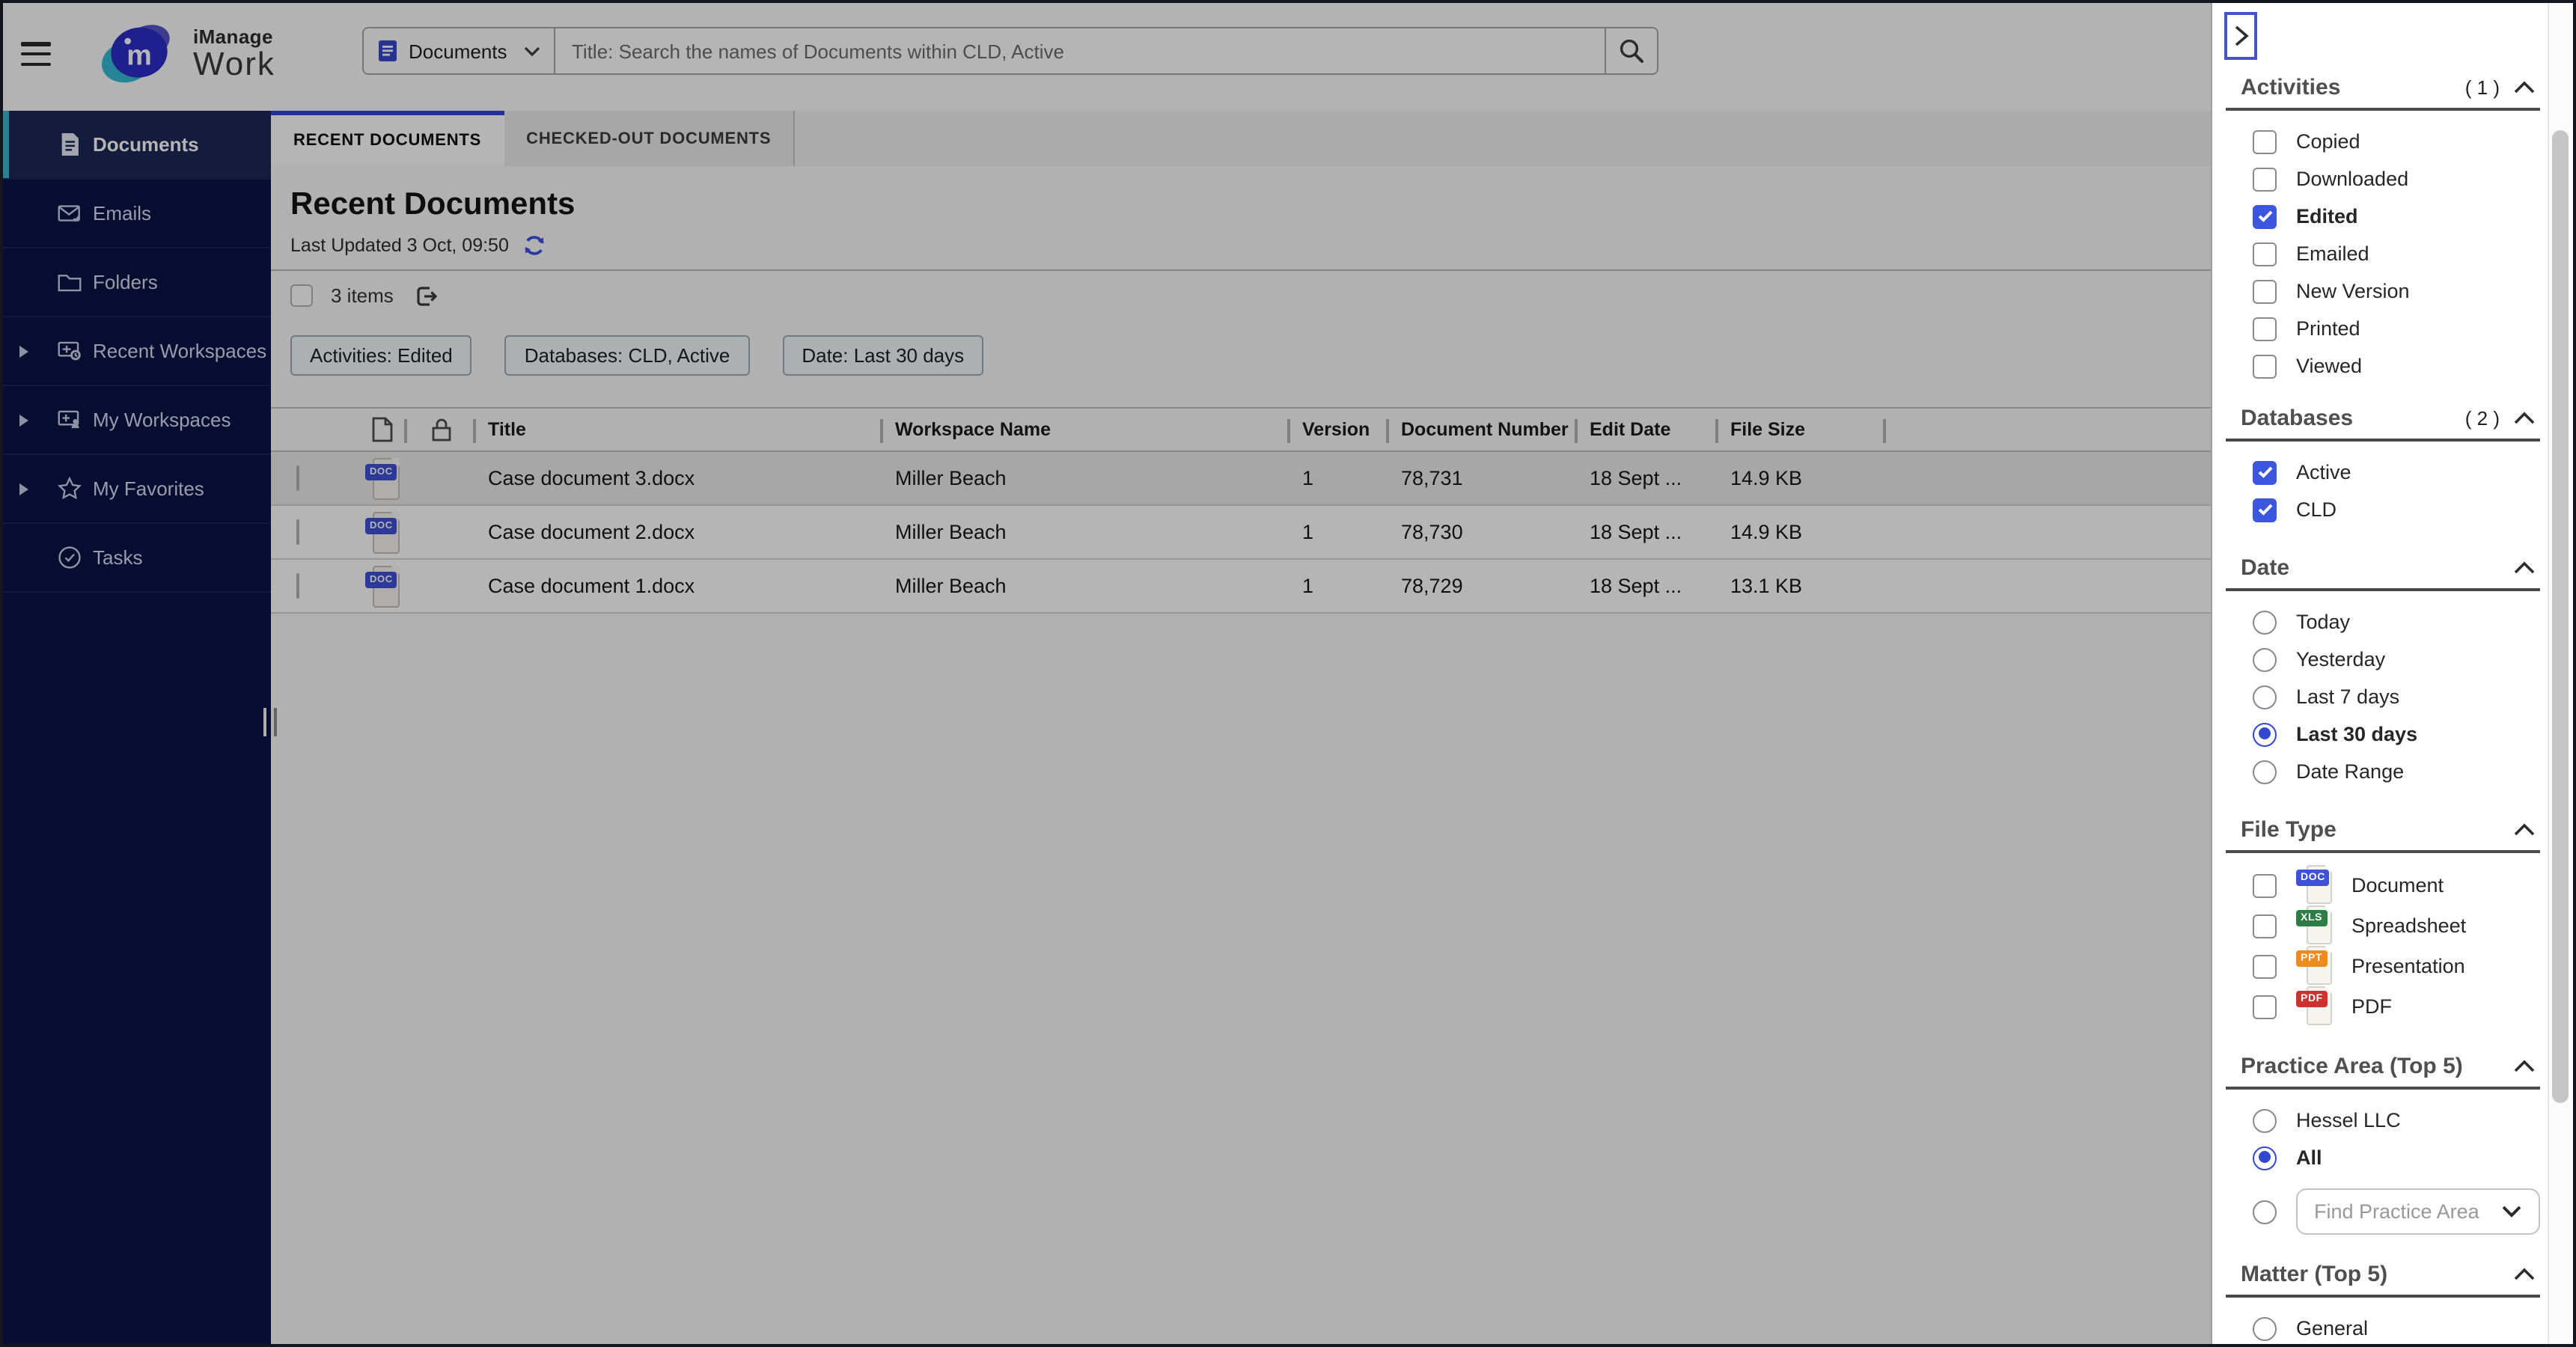  I want to click on section-header: Matter (Top 5), so click(2383, 1279).